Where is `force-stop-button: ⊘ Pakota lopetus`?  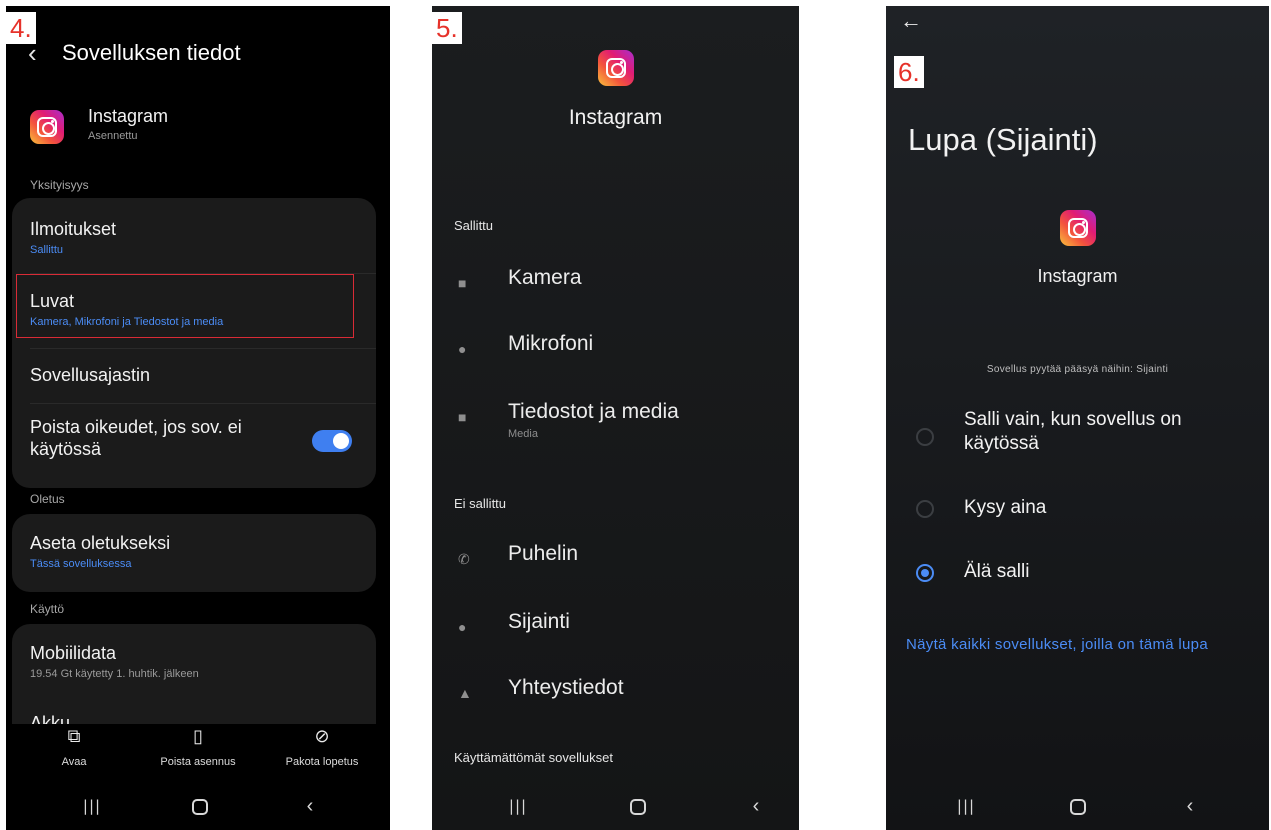 force-stop-button: ⊘ Pakota lopetus is located at coordinates (322, 746).